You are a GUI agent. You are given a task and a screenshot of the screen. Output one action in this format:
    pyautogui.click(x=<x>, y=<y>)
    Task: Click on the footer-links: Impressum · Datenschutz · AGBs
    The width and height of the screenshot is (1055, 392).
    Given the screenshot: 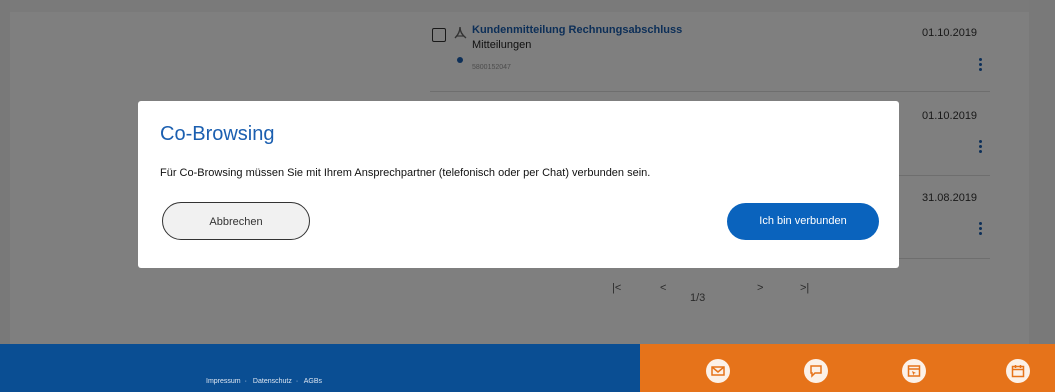 What is the action you would take?
    pyautogui.click(x=266, y=381)
    